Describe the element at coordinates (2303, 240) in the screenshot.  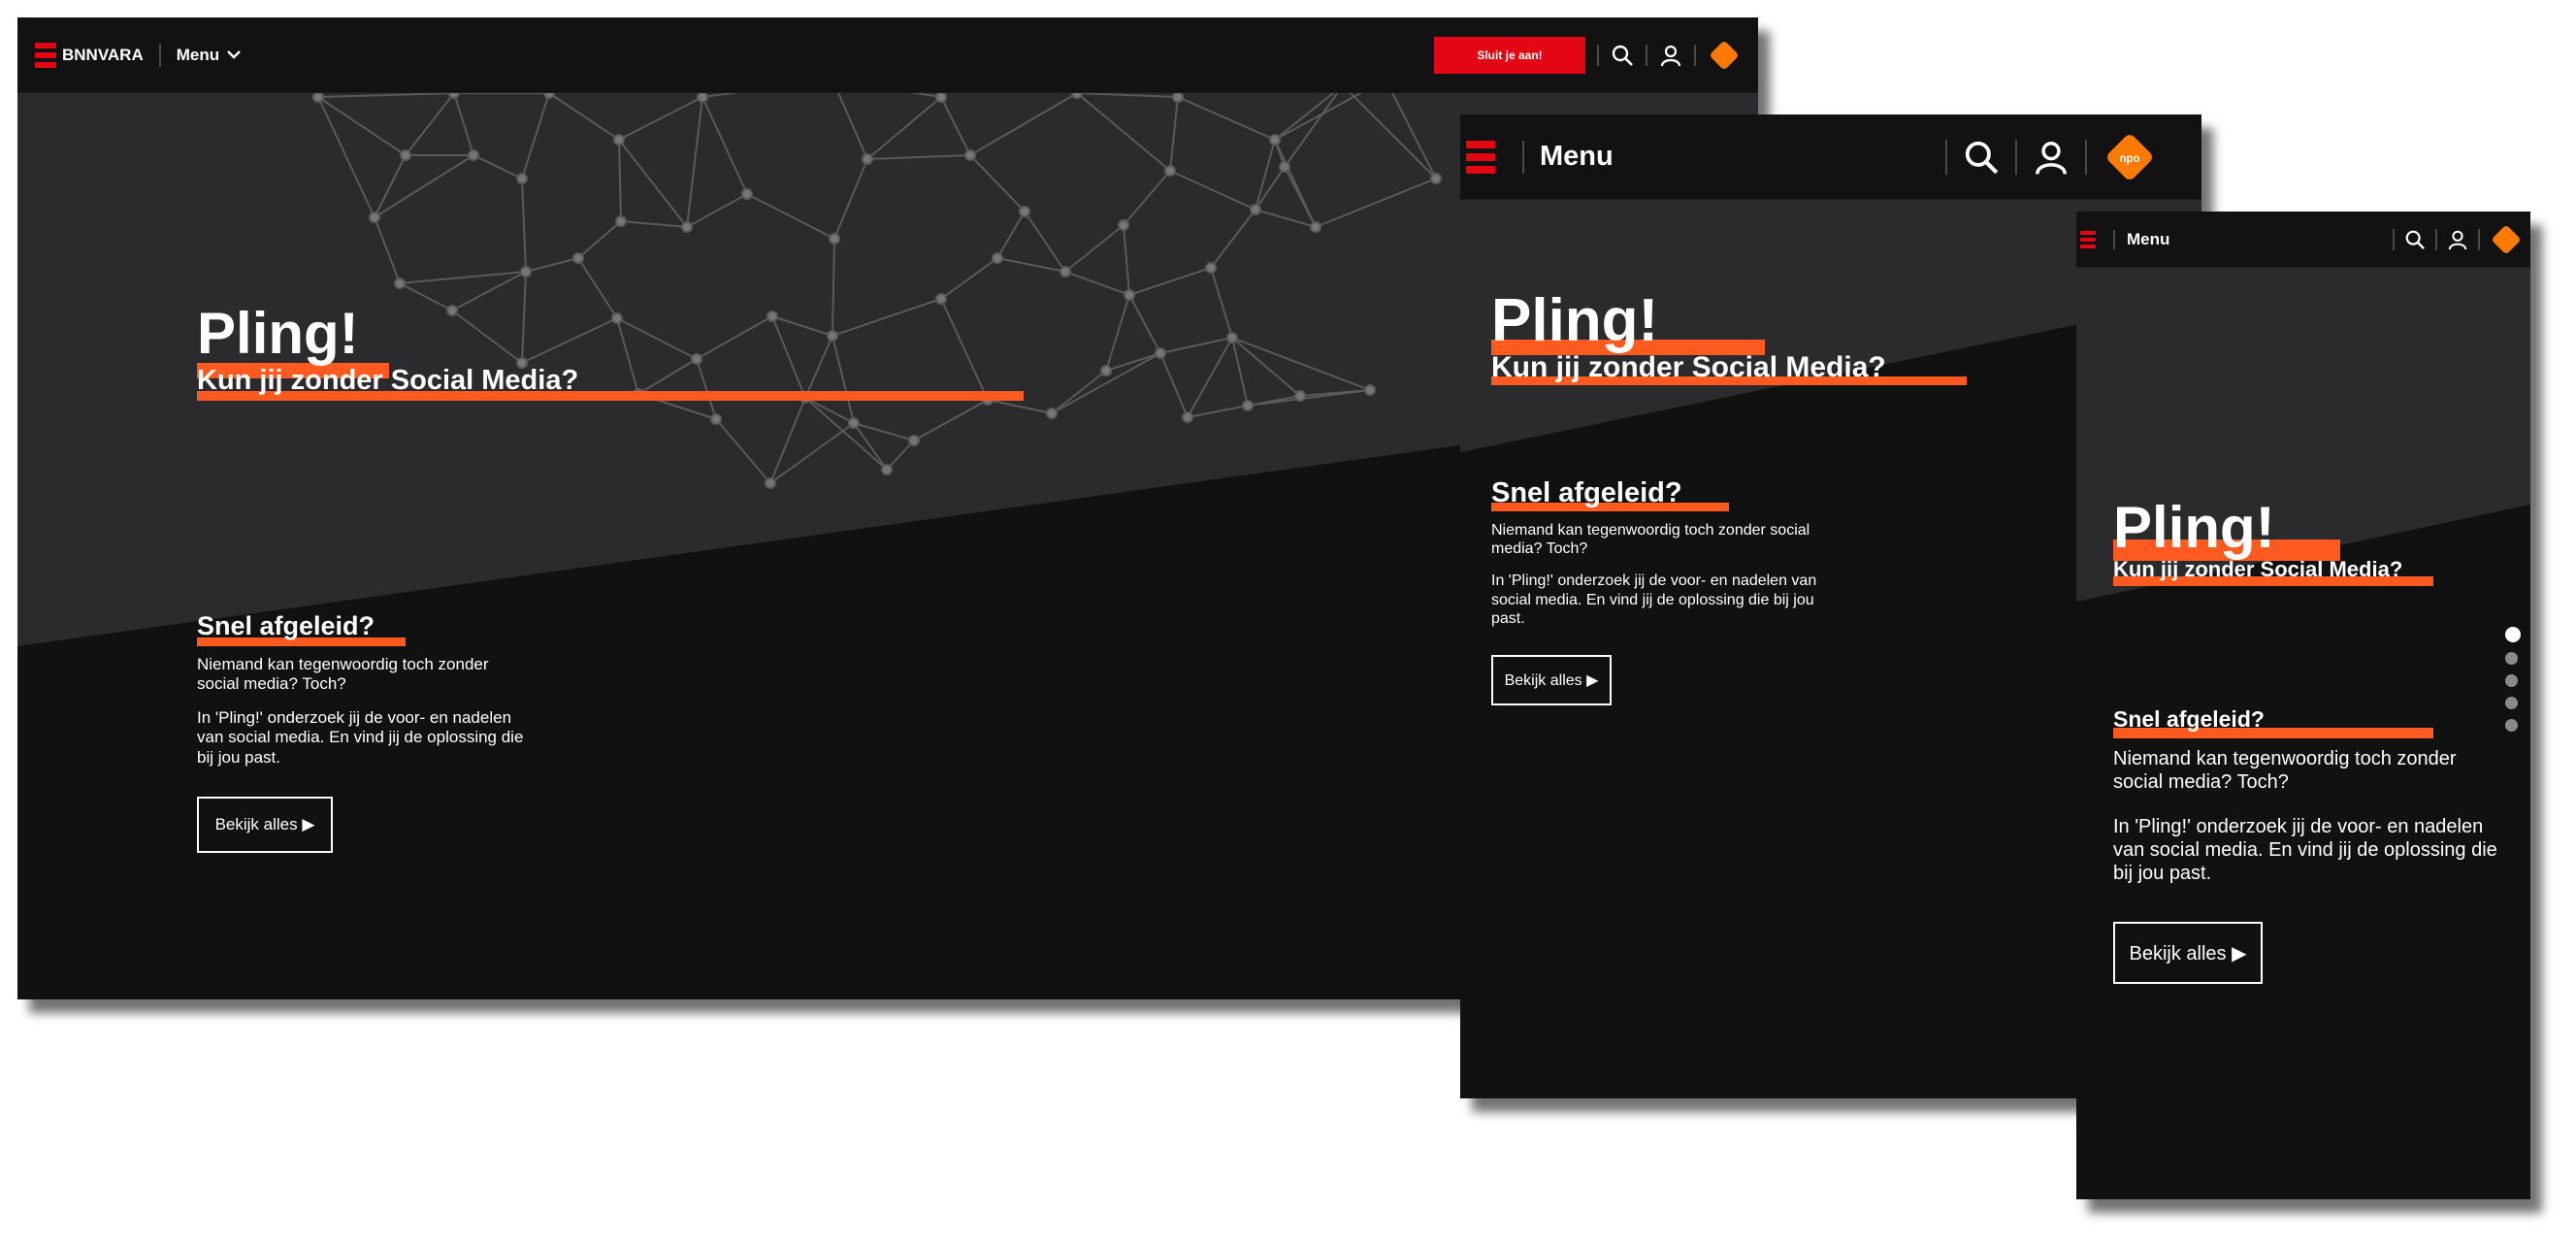
I see `site-header: Menu` at that location.